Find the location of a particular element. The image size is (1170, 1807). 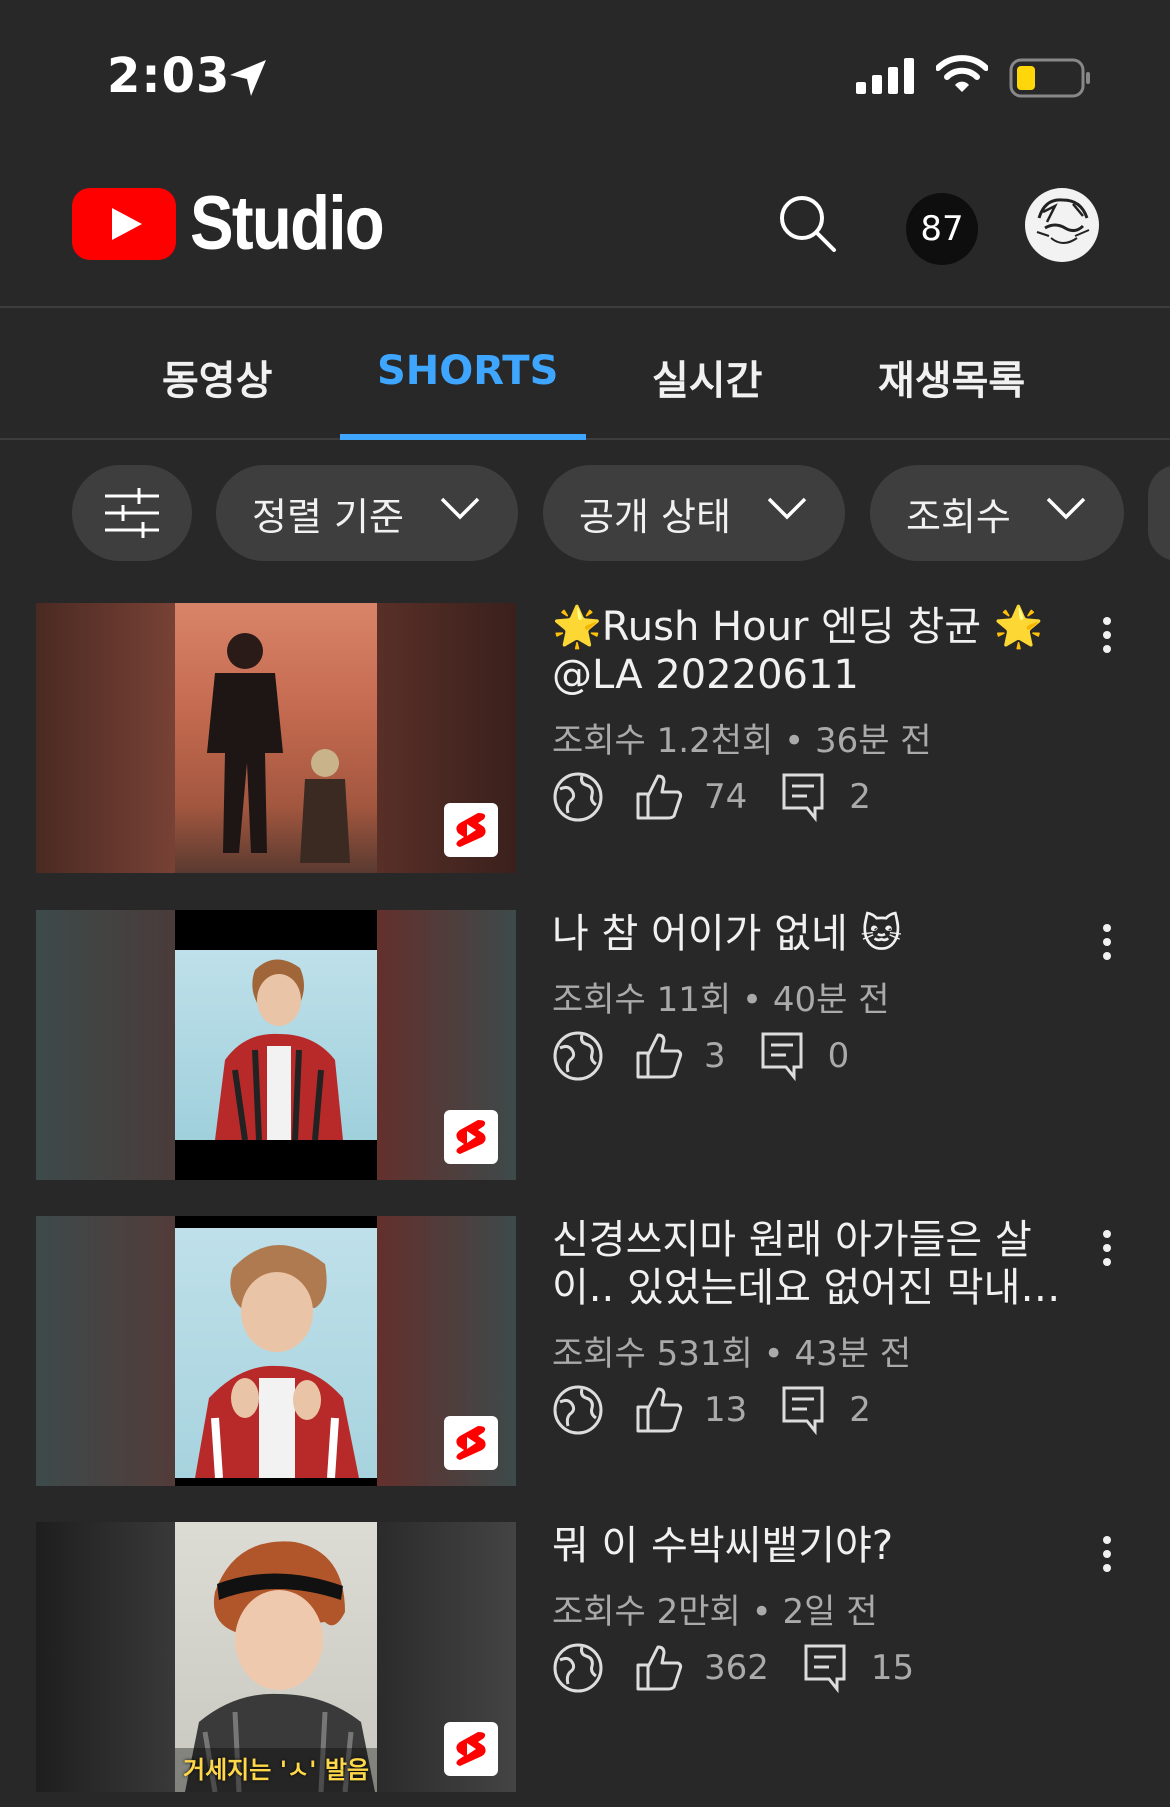

avatar-drawing-icon is located at coordinates (1063, 221).